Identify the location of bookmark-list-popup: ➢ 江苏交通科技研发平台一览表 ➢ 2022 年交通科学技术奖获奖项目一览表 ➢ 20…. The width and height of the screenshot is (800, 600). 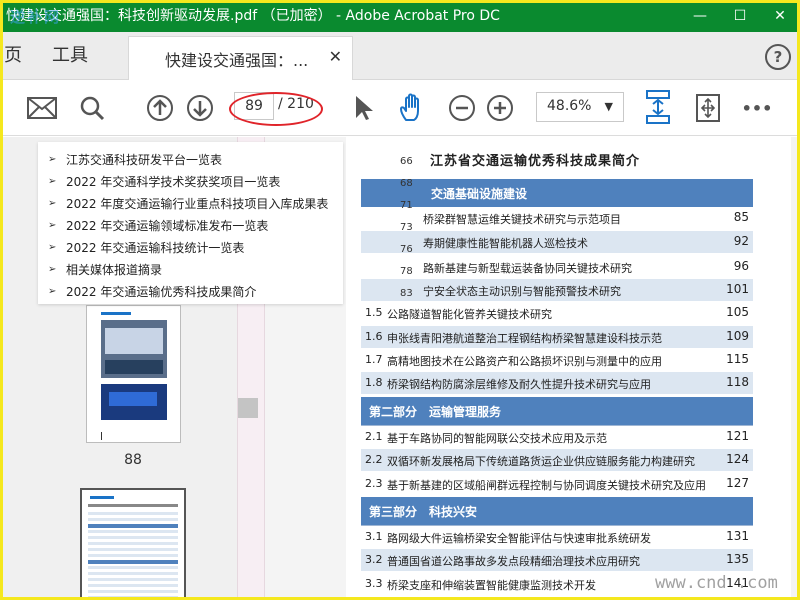
(190, 223).